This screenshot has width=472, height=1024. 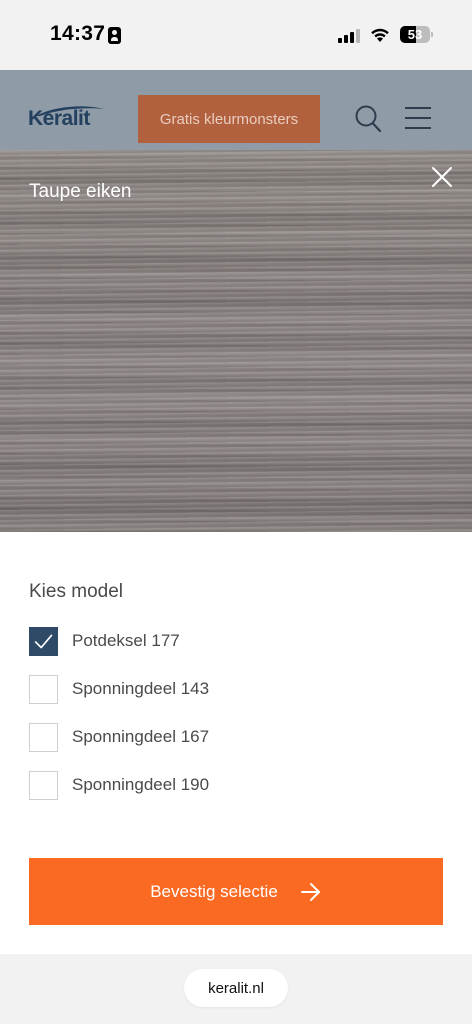 I want to click on option-label: Sponningdeel 167, so click(x=141, y=736).